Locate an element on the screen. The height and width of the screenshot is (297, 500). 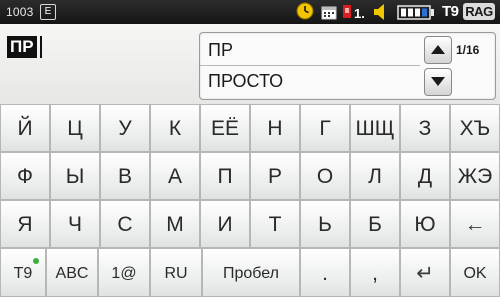
key-ч: Ч is located at coordinates (75, 224).